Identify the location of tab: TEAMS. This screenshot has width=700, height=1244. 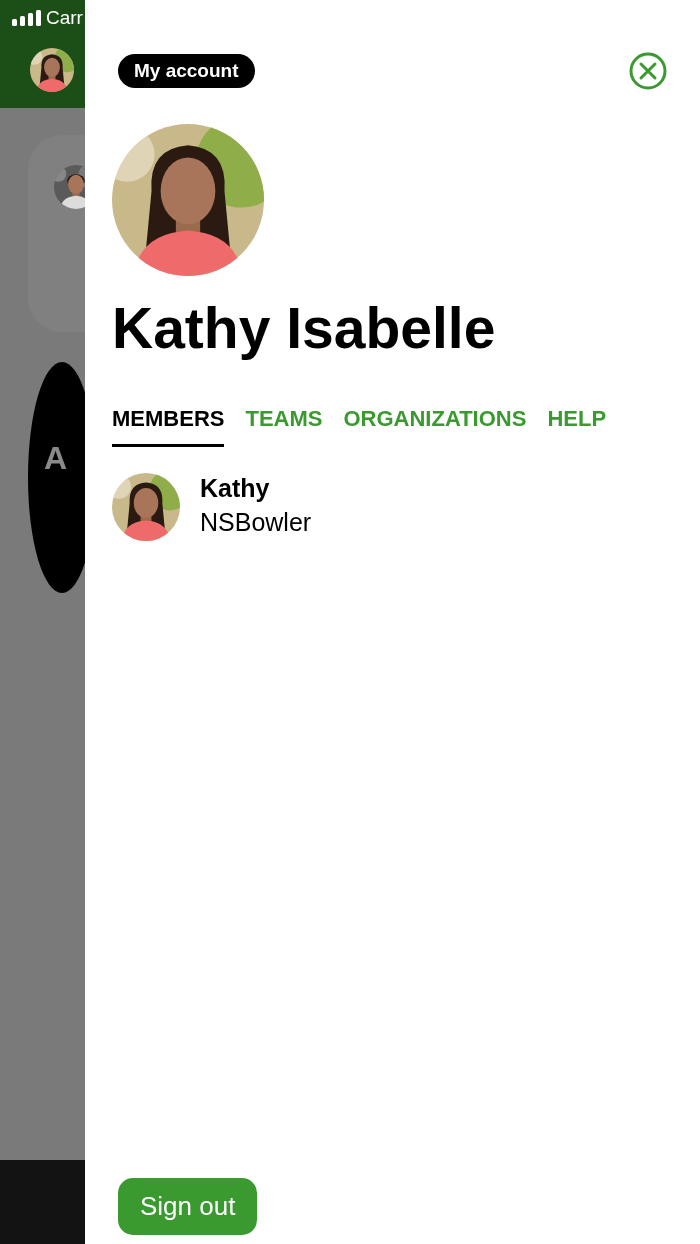
(284, 426).